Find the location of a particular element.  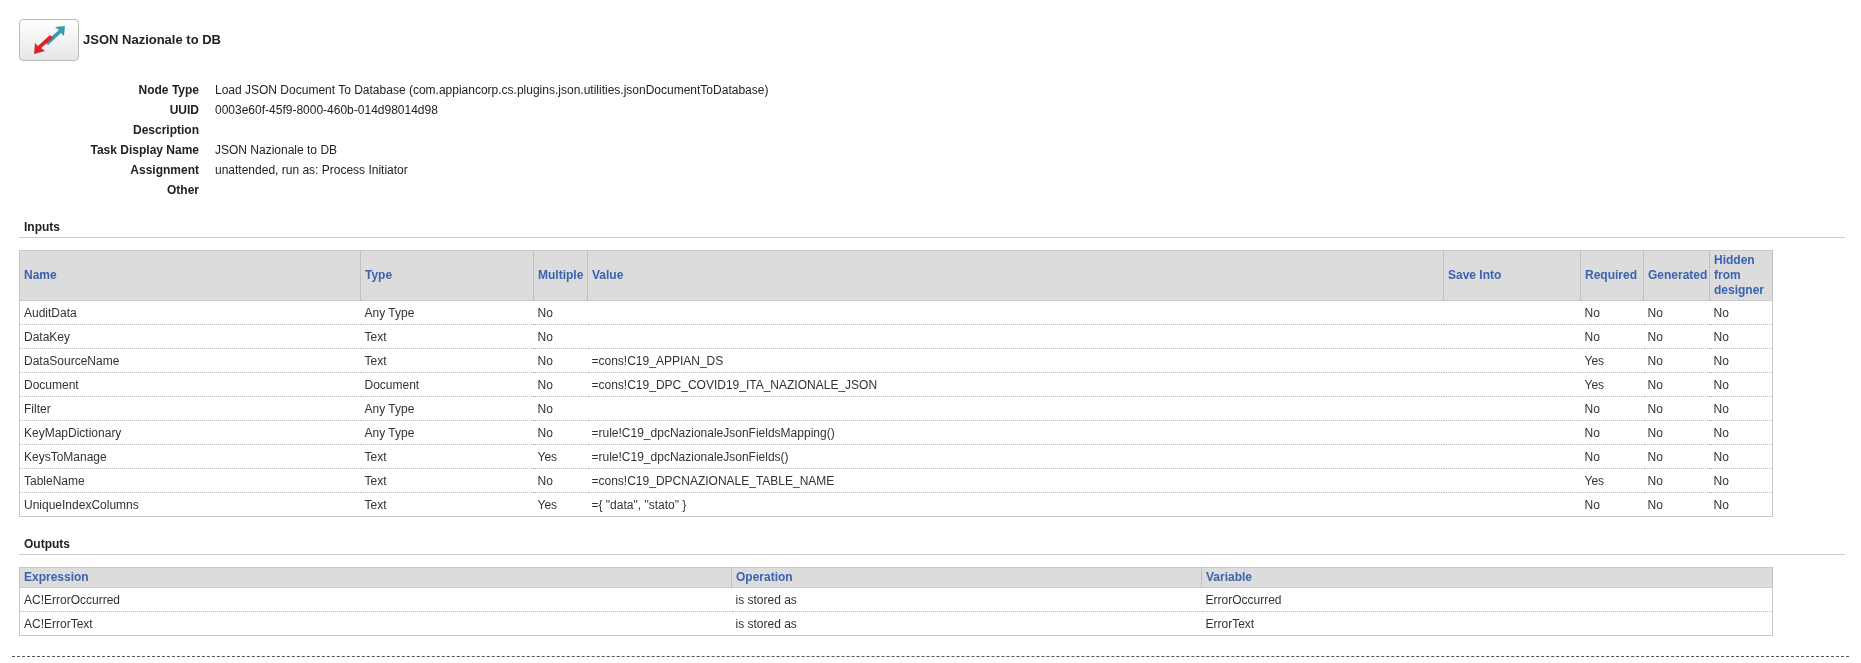

load-icon is located at coordinates (49, 40).